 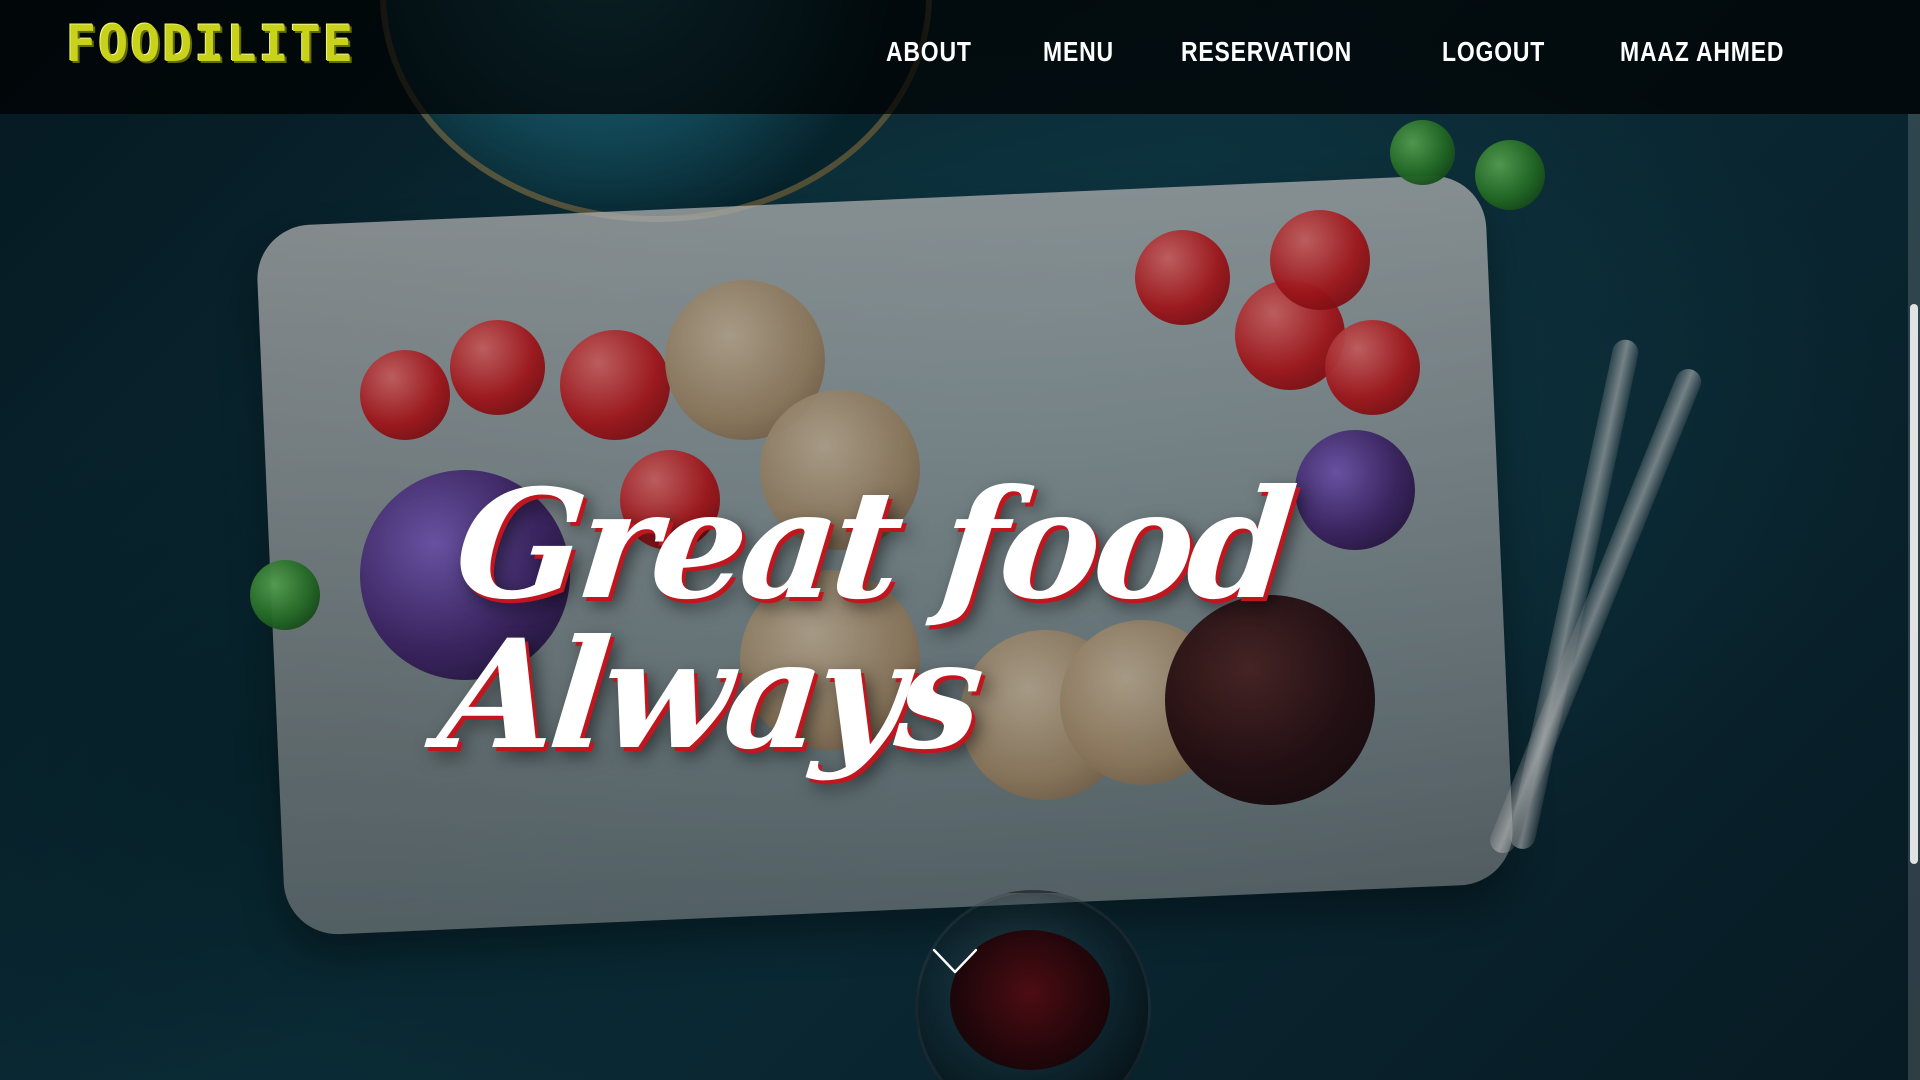 I want to click on brand-logo: FOODILITE, so click(x=210, y=44).